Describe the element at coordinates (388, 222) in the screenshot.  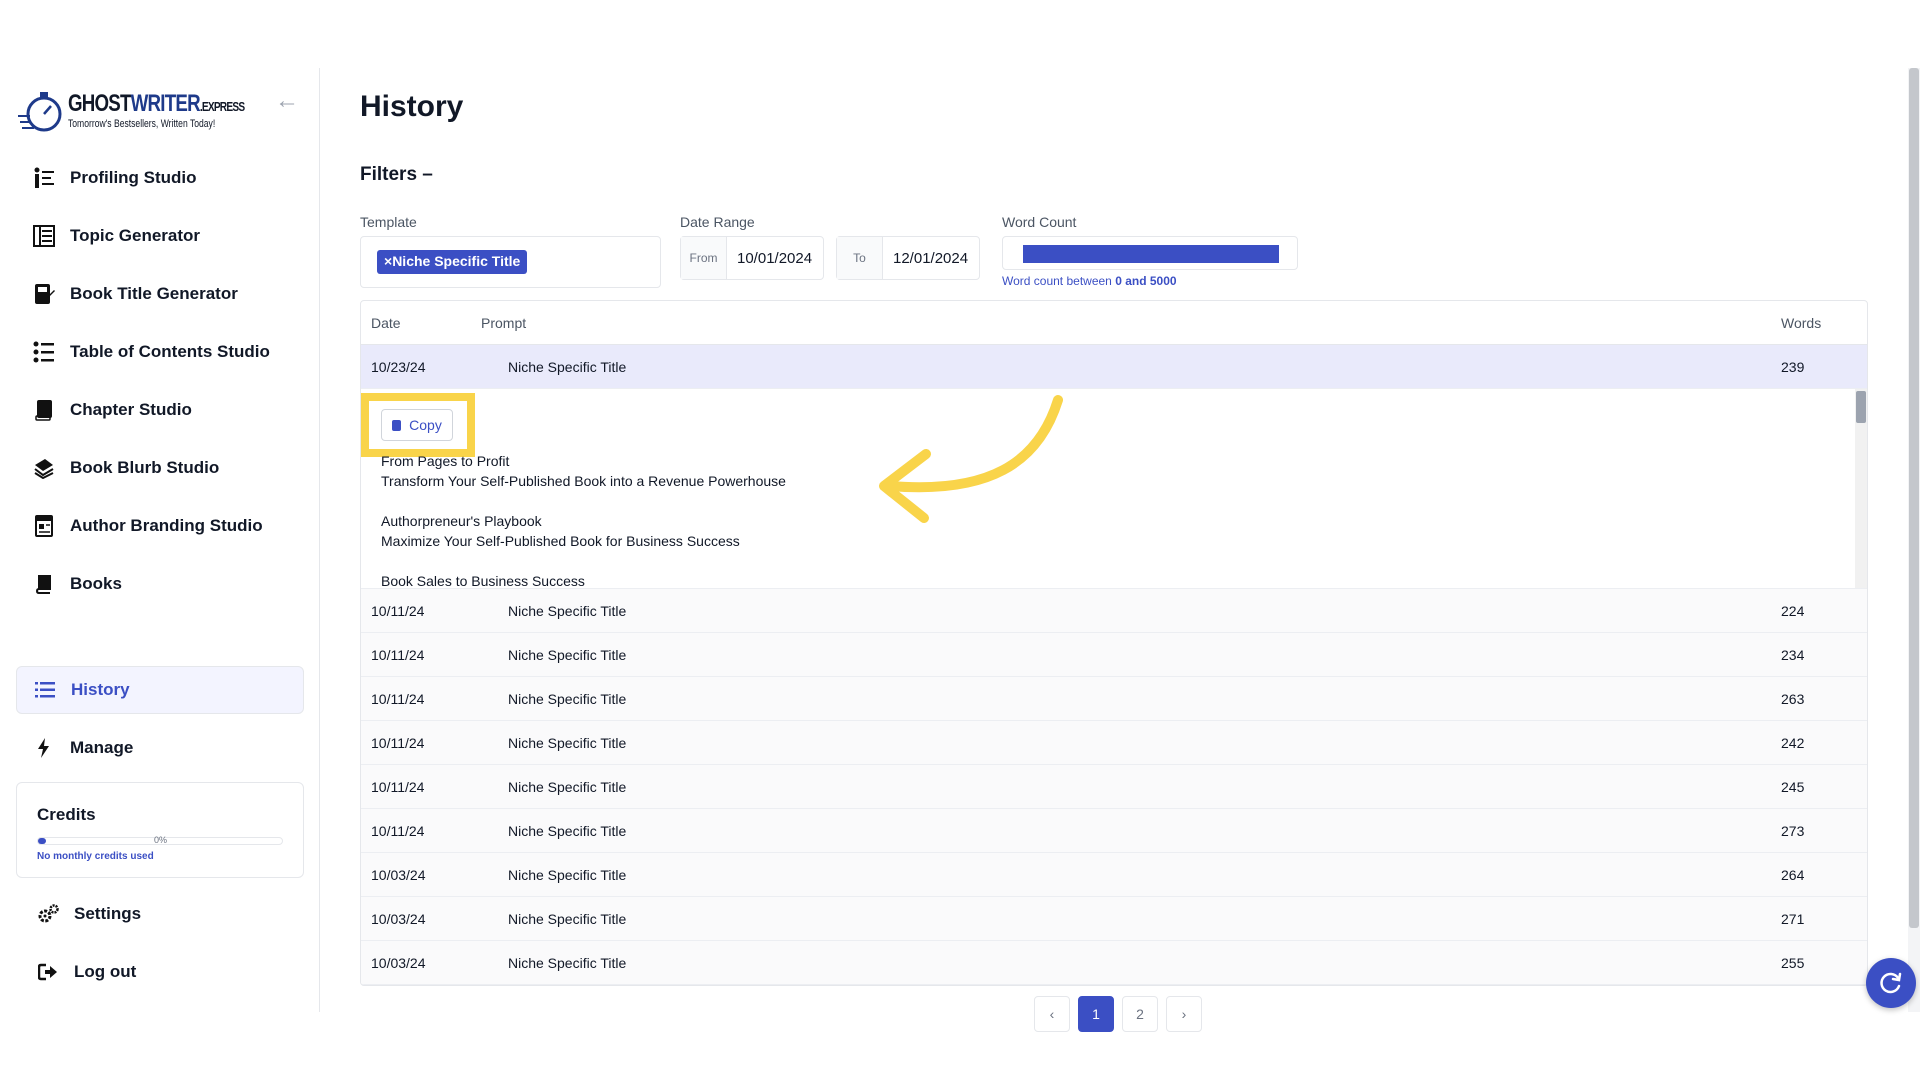
I see `template-label: Template` at that location.